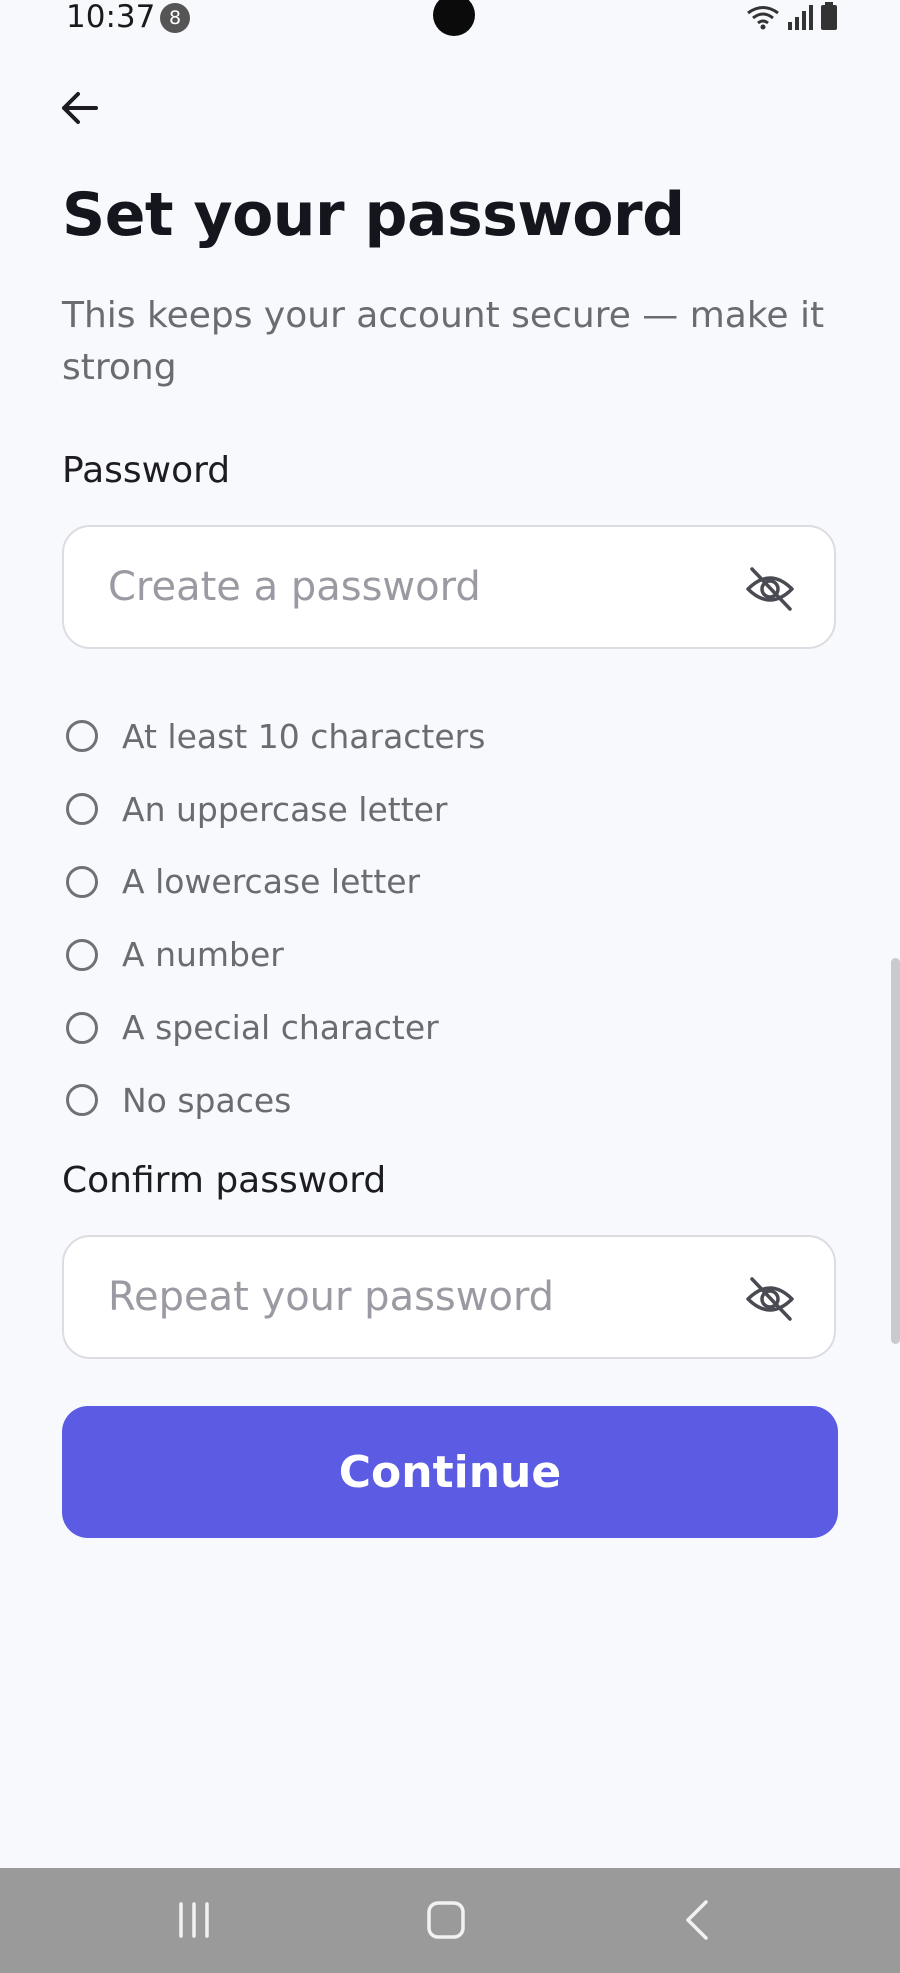 This screenshot has width=900, height=1973. Describe the element at coordinates (800, 17) in the screenshot. I see `signal-icon` at that location.